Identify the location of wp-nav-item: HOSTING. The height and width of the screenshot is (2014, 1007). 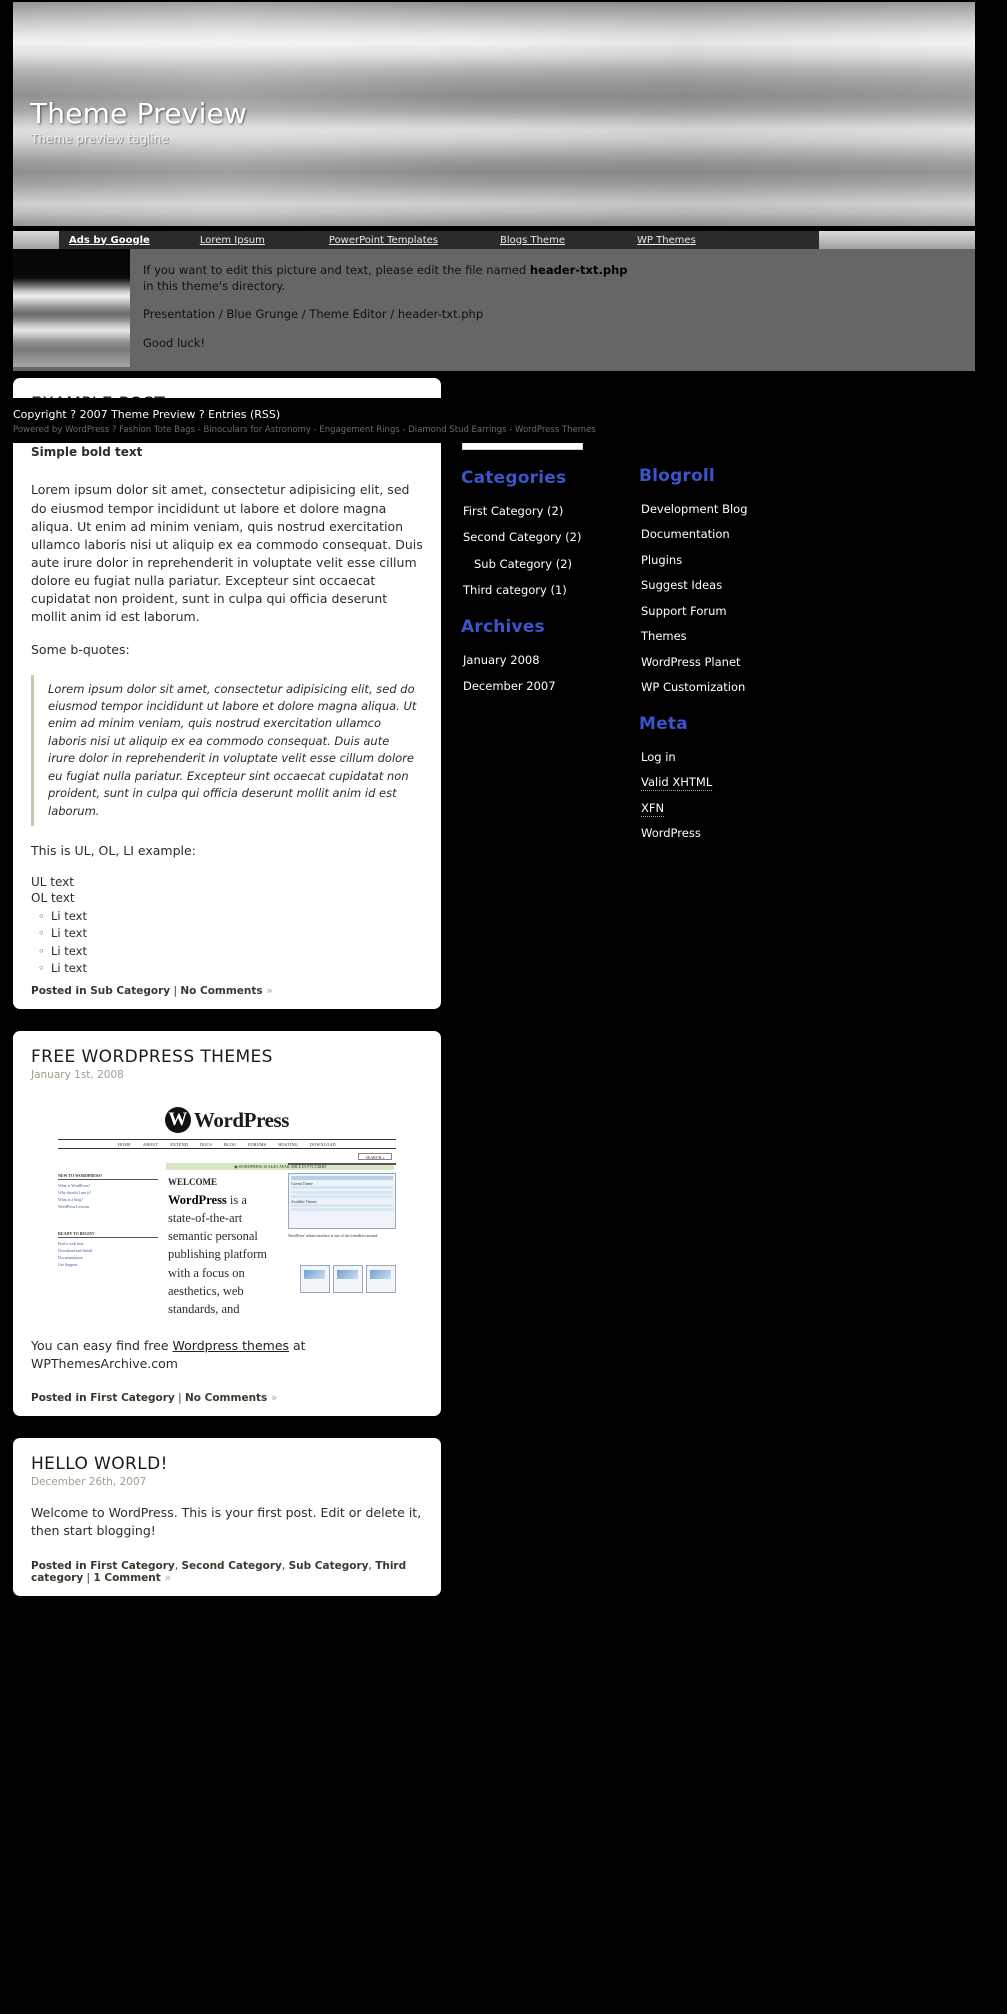
(288, 1144).